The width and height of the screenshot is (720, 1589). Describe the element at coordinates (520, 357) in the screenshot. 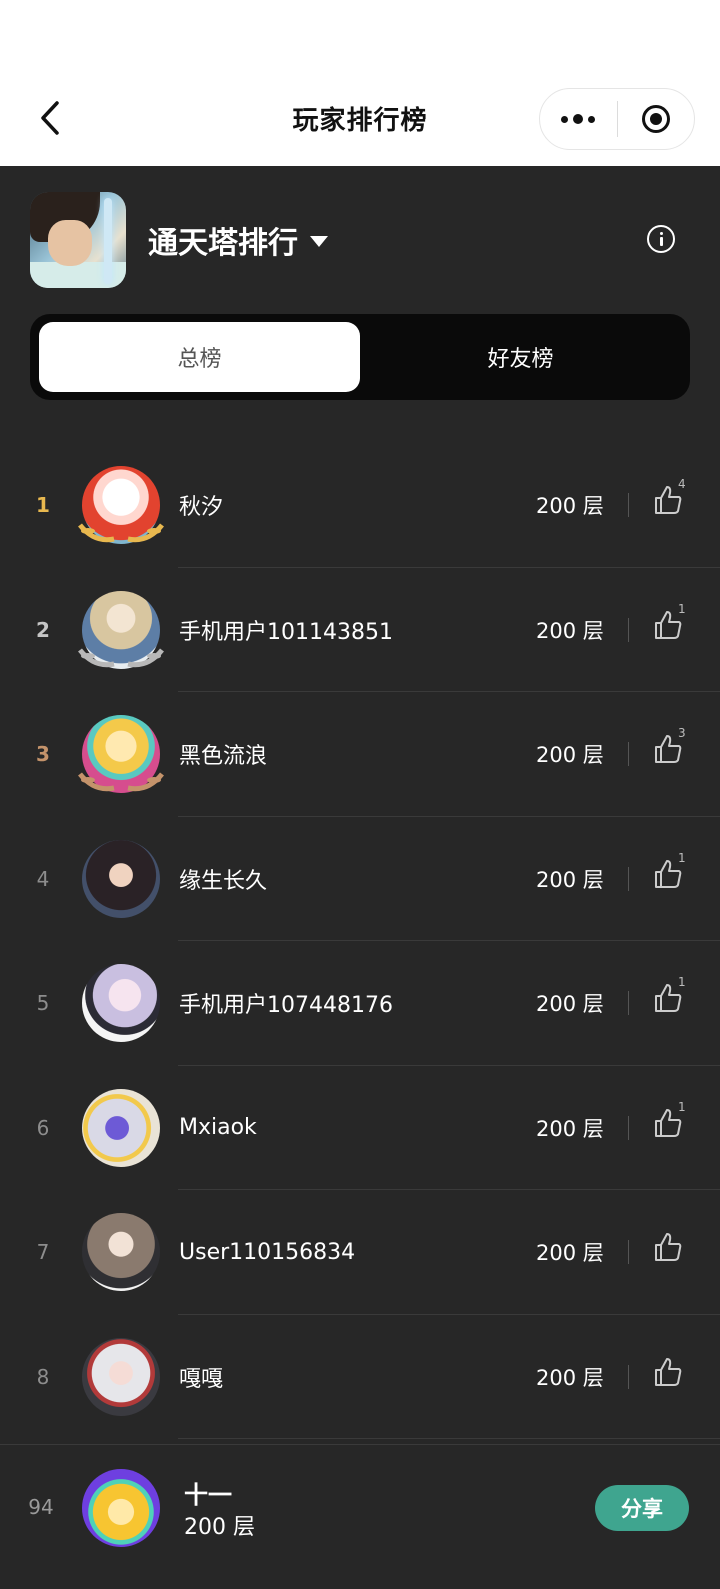

I see `tab-friends: 好友榜` at that location.